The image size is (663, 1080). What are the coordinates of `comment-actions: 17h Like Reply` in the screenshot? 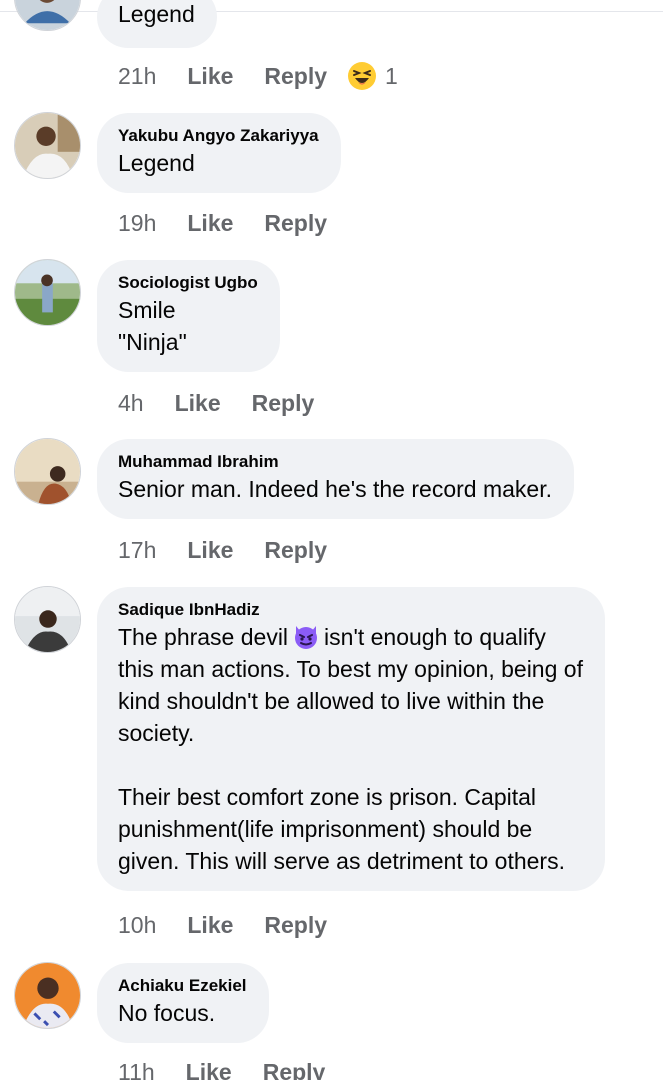 It's located at (232, 550).